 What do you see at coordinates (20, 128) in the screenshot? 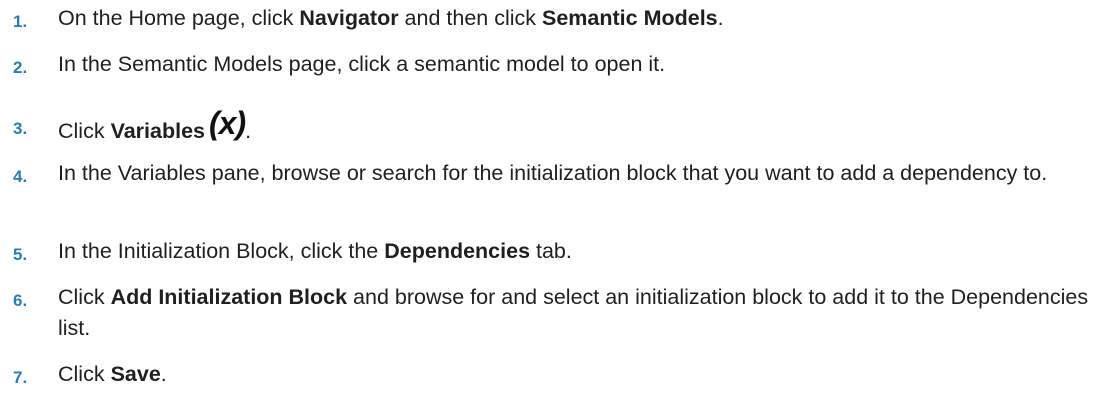
I see `step-number: 3.` at bounding box center [20, 128].